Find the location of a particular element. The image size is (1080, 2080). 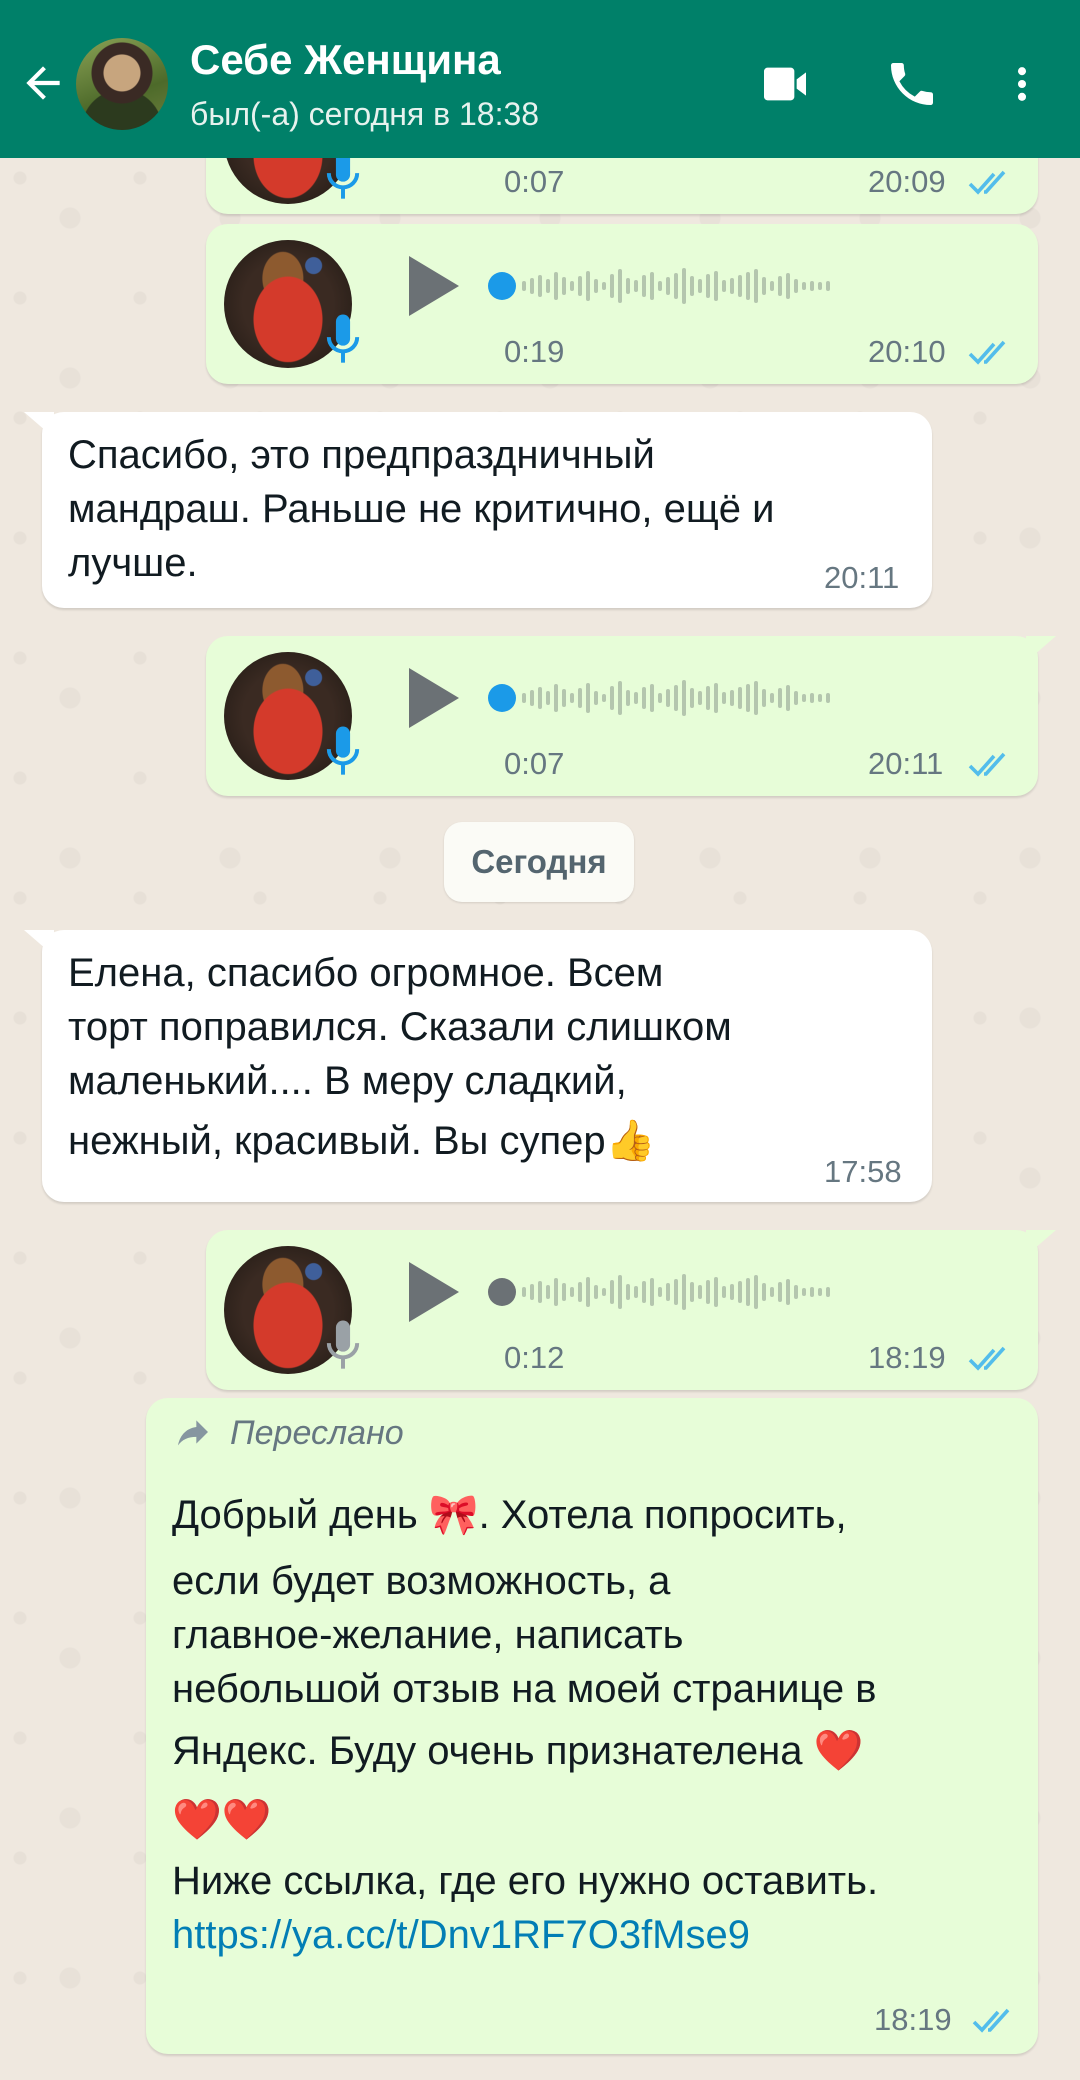

phone-icon is located at coordinates (912, 84).